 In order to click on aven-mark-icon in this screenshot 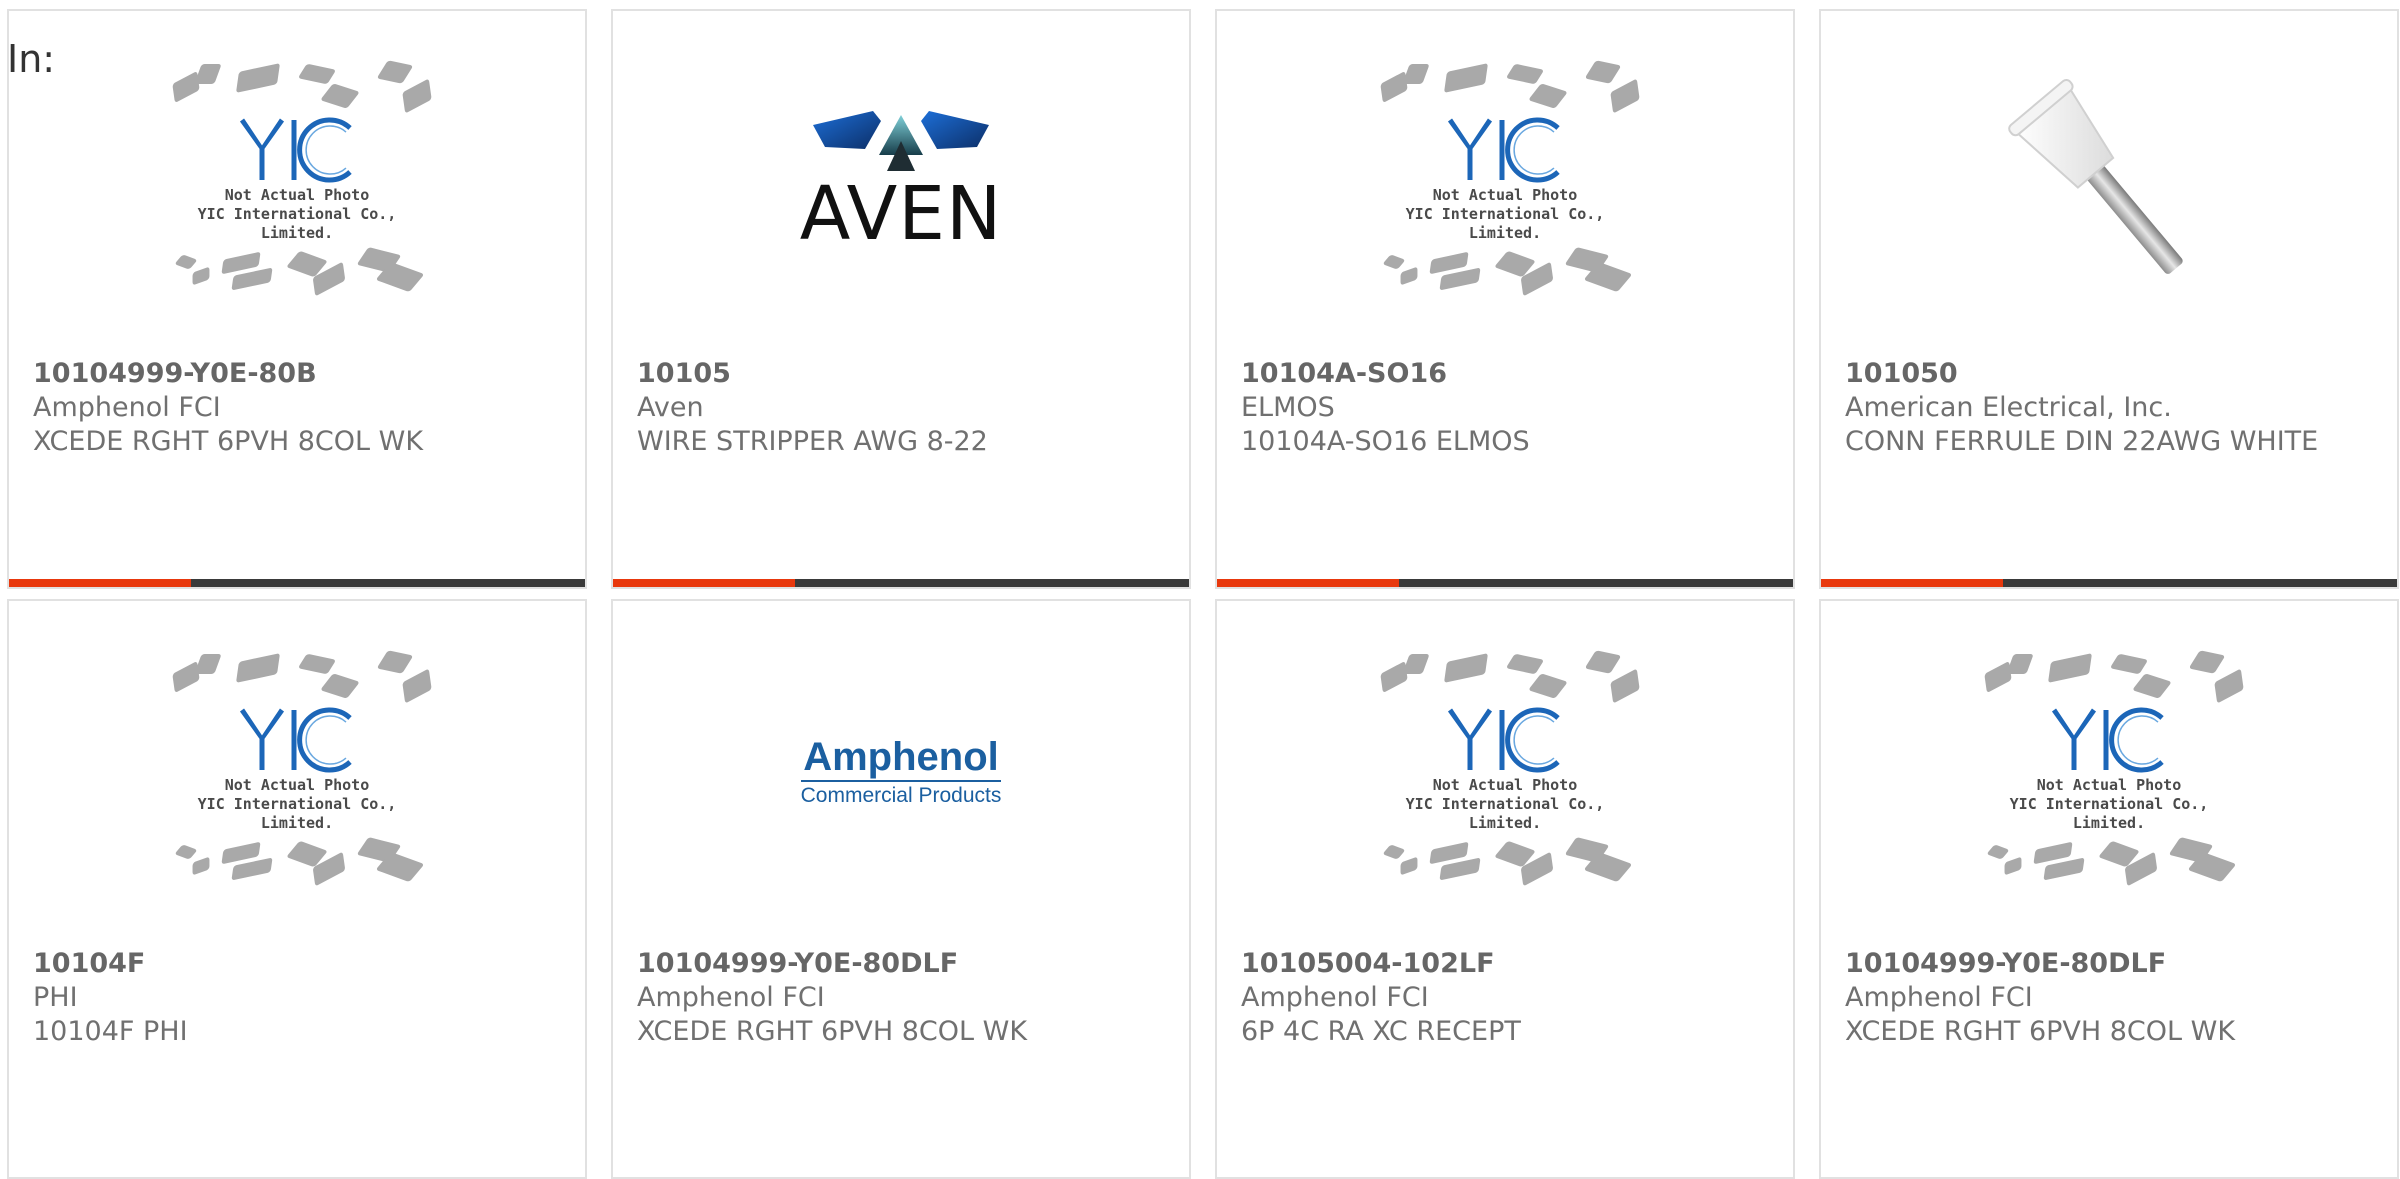, I will do `click(901, 141)`.